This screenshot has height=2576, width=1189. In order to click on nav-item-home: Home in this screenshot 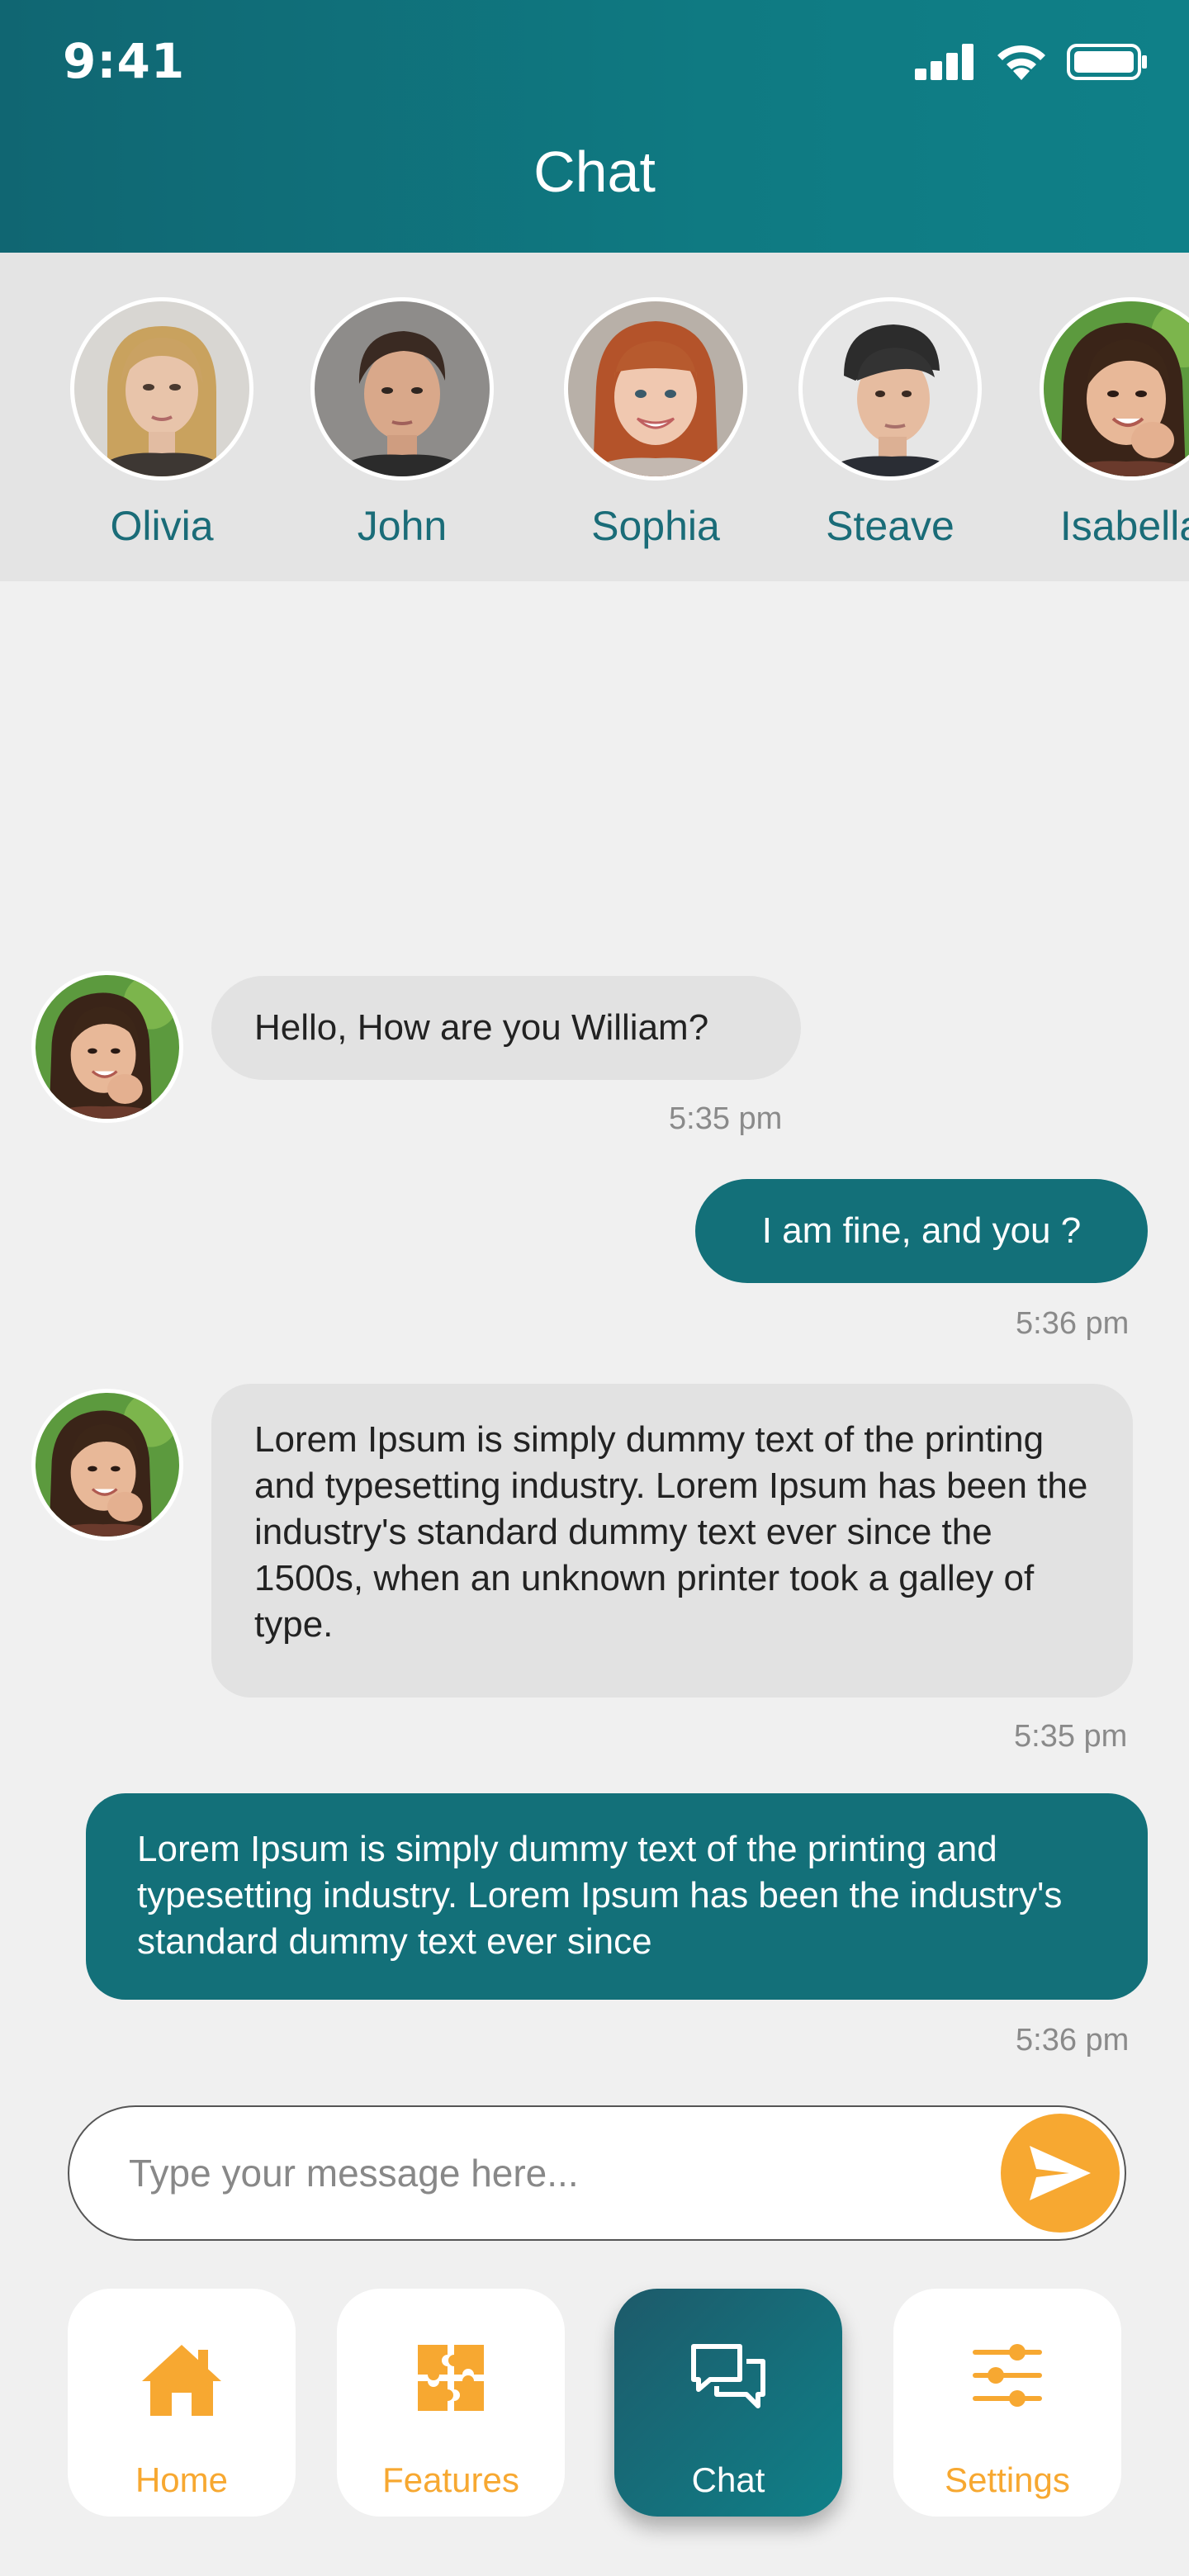, I will do `click(182, 2403)`.